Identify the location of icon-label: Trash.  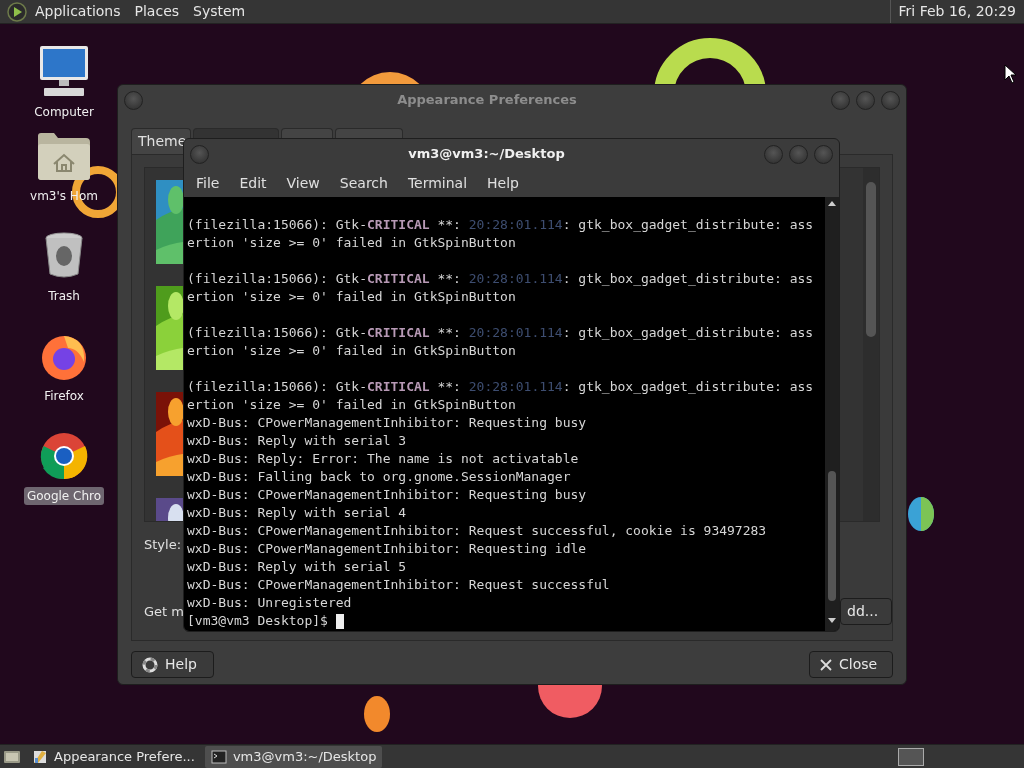
(64, 296).